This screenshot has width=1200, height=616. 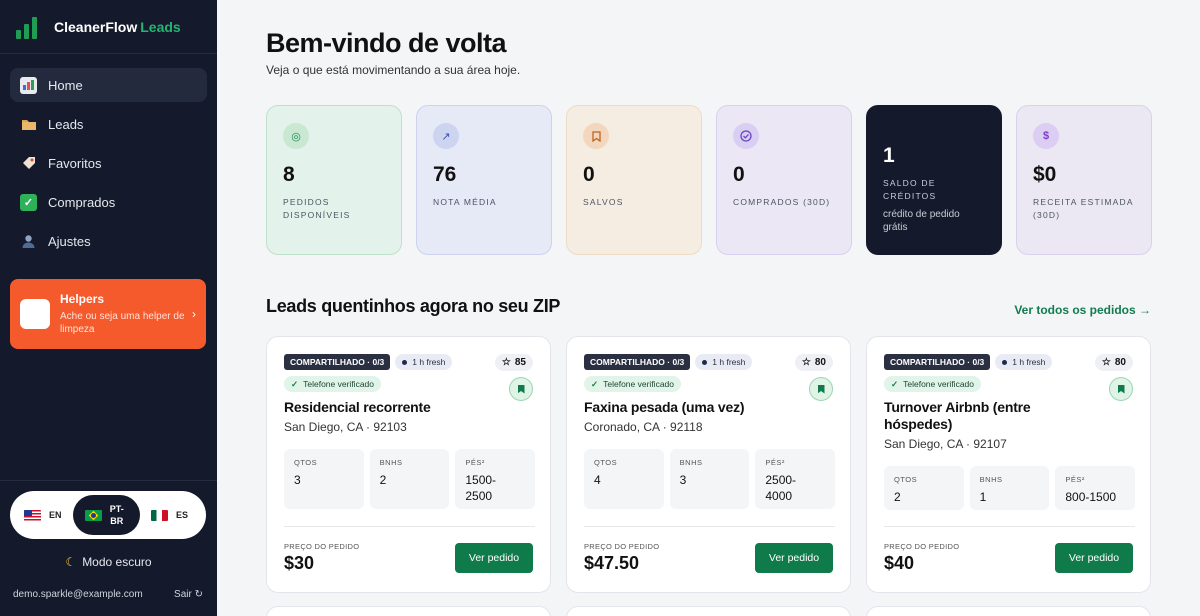 I want to click on sidebar-item-comprados: ✓ Comprados, so click(x=108, y=202).